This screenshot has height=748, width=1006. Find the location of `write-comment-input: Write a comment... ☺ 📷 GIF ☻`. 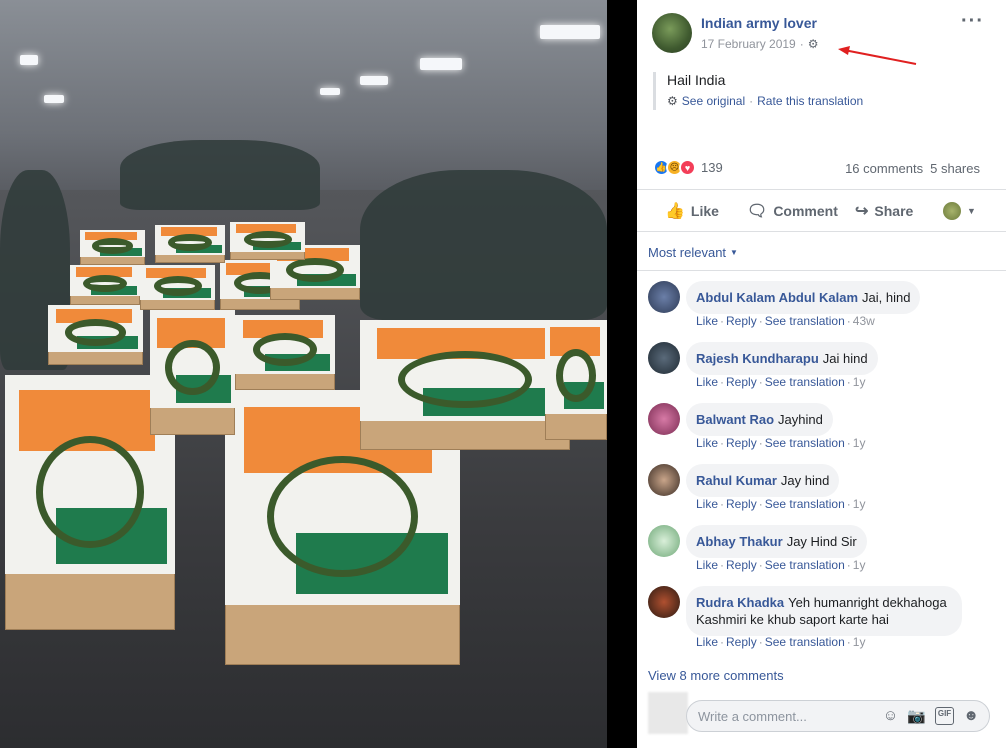

write-comment-input: Write a comment... ☺ 📷 GIF ☻ is located at coordinates (838, 716).